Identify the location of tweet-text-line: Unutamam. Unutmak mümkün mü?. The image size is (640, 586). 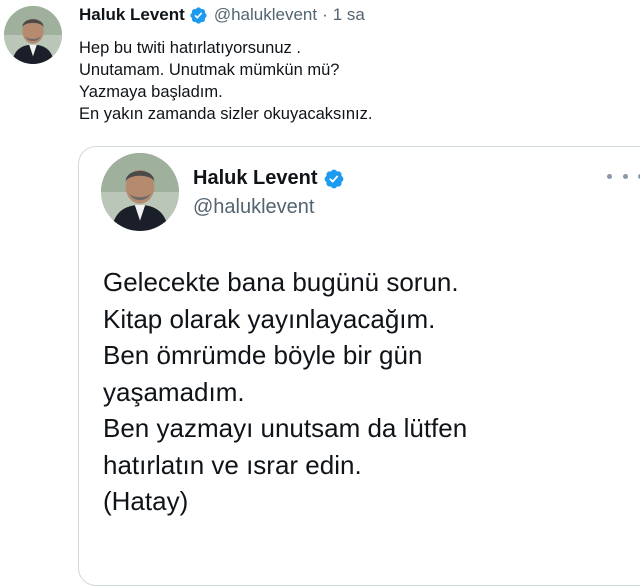
(209, 70).